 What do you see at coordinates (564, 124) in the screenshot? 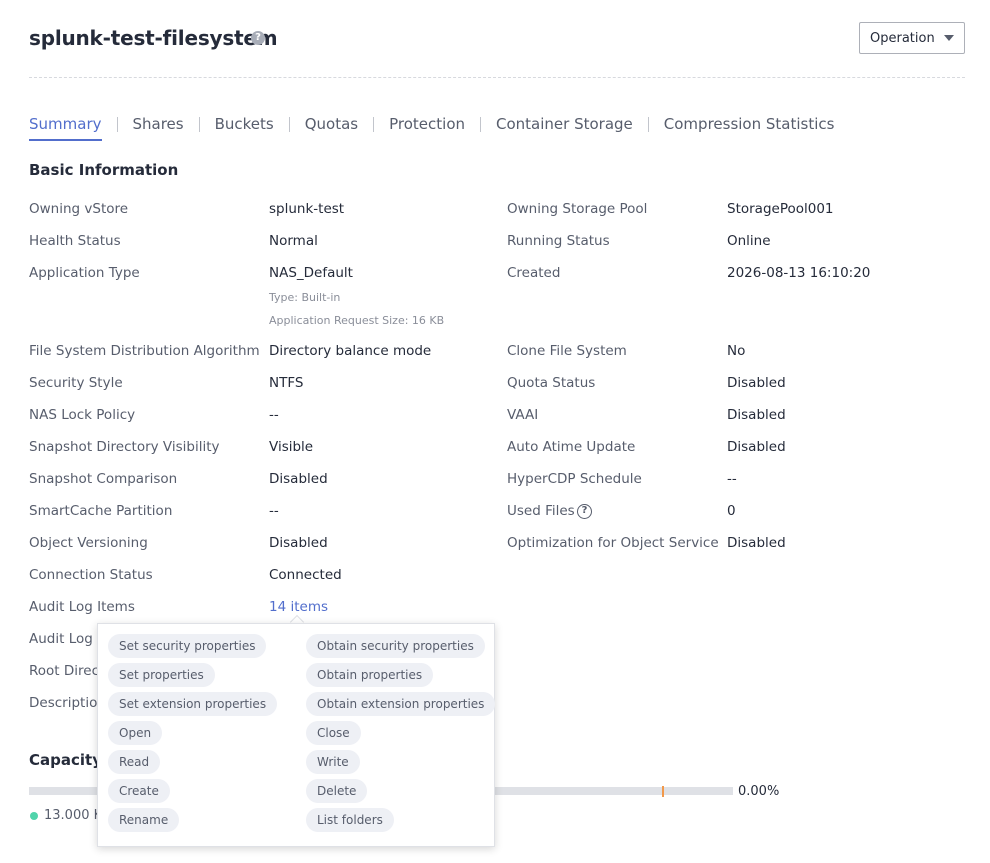
I see `tab-container-storage: Container Storage` at bounding box center [564, 124].